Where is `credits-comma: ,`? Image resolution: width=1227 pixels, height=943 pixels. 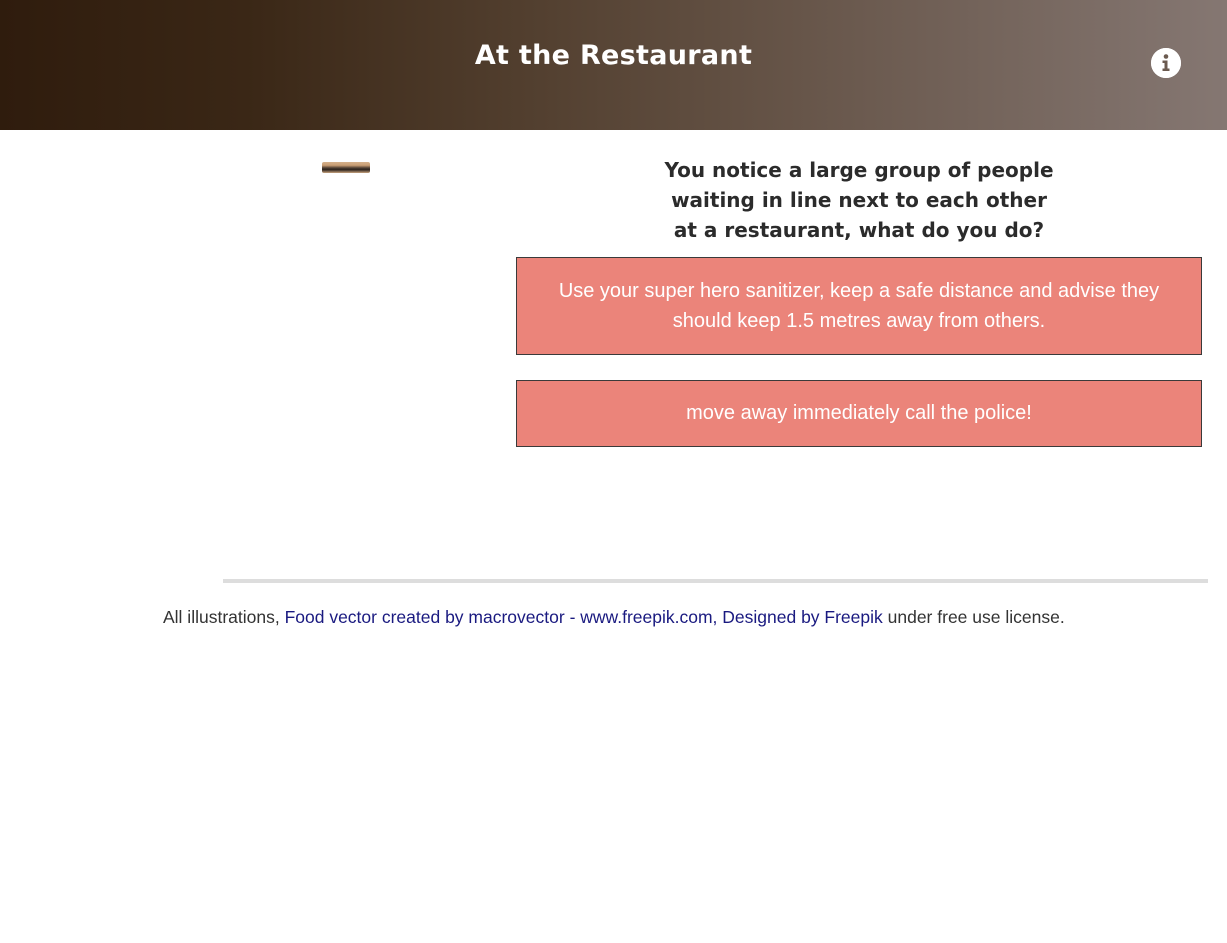 credits-comma: , is located at coordinates (717, 617).